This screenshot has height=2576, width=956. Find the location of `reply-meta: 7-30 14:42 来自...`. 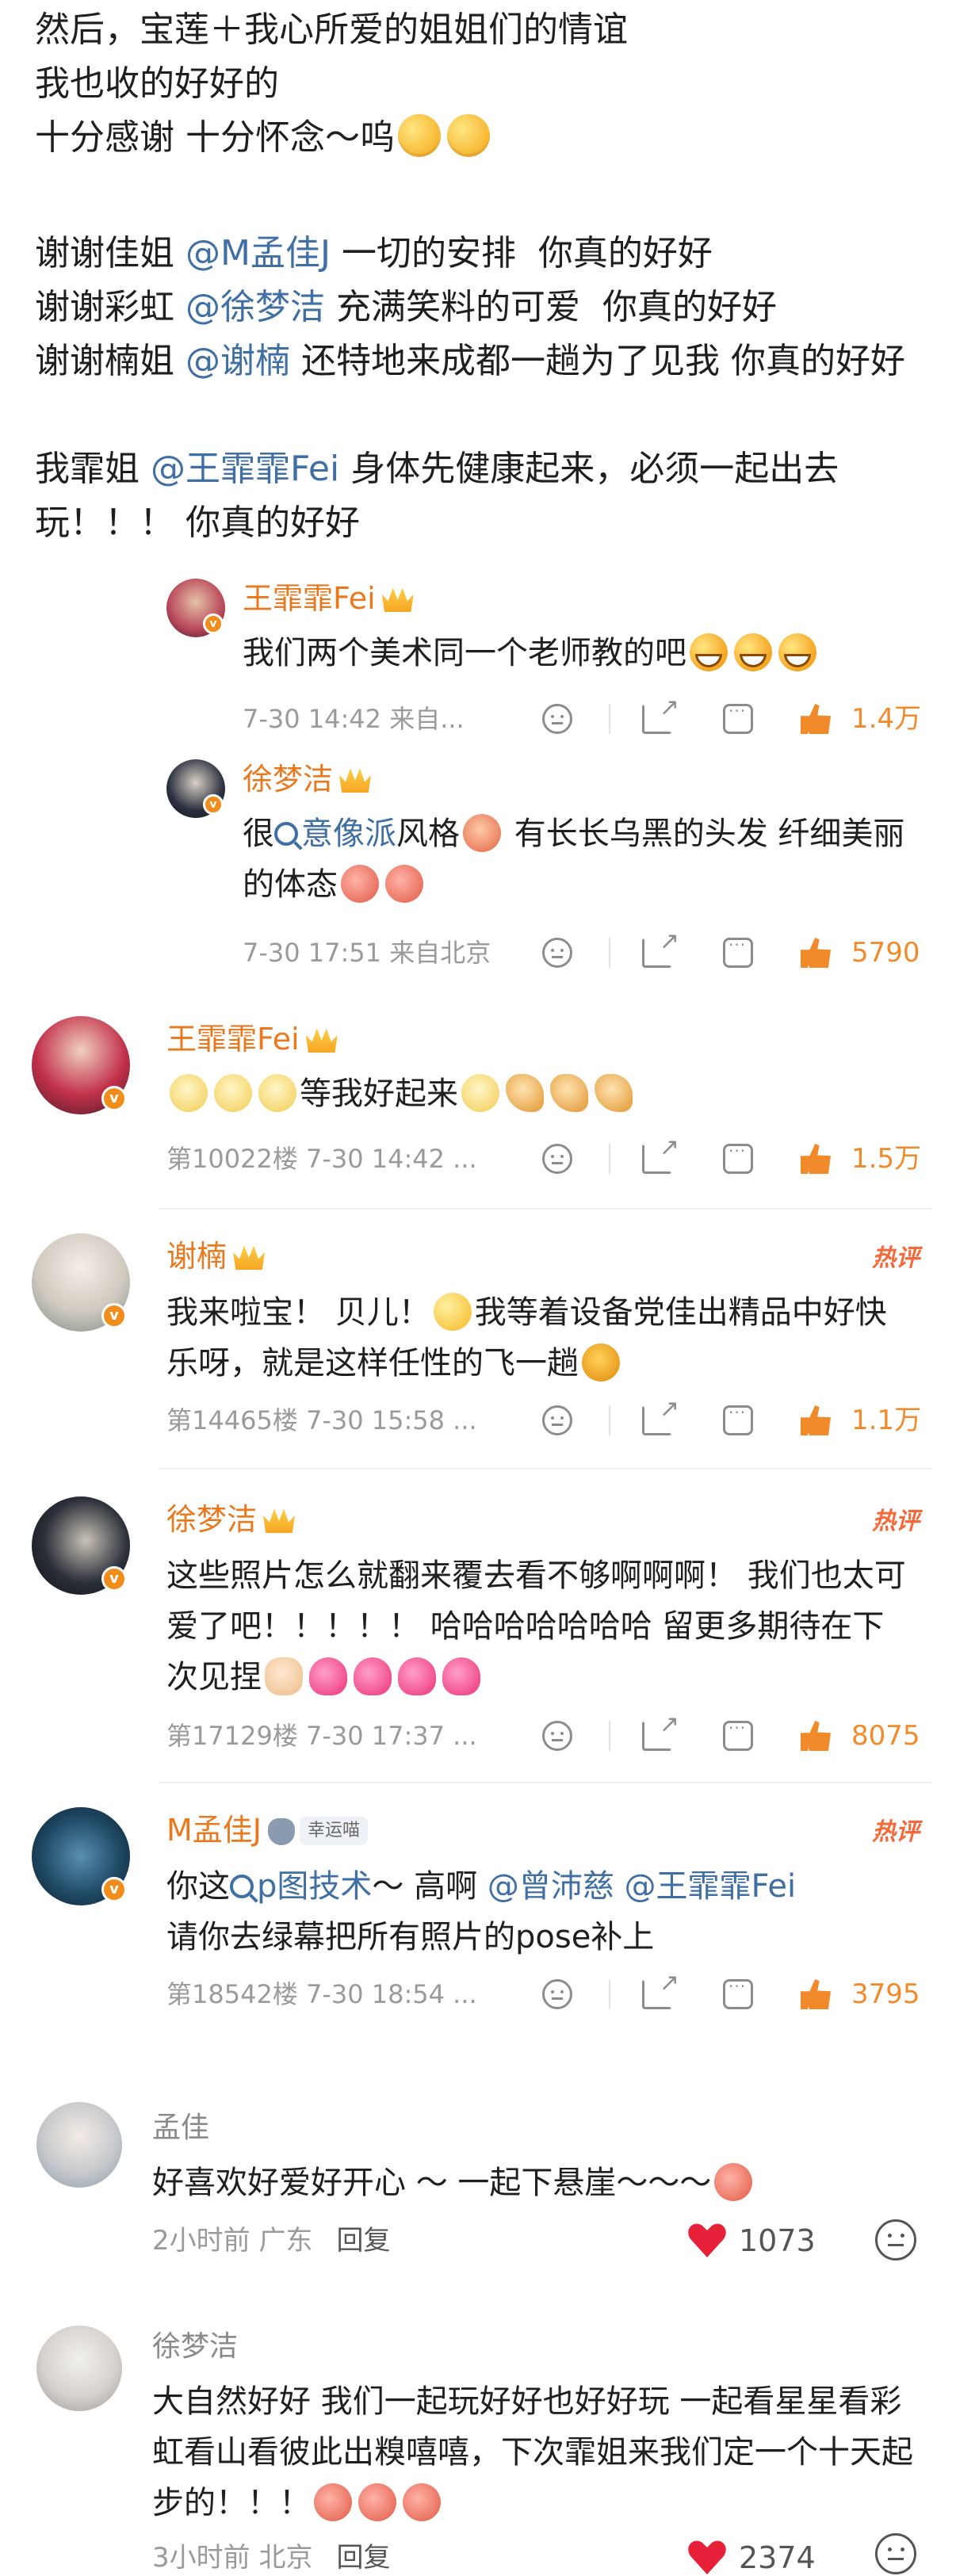

reply-meta: 7-30 14:42 来自... is located at coordinates (354, 719).